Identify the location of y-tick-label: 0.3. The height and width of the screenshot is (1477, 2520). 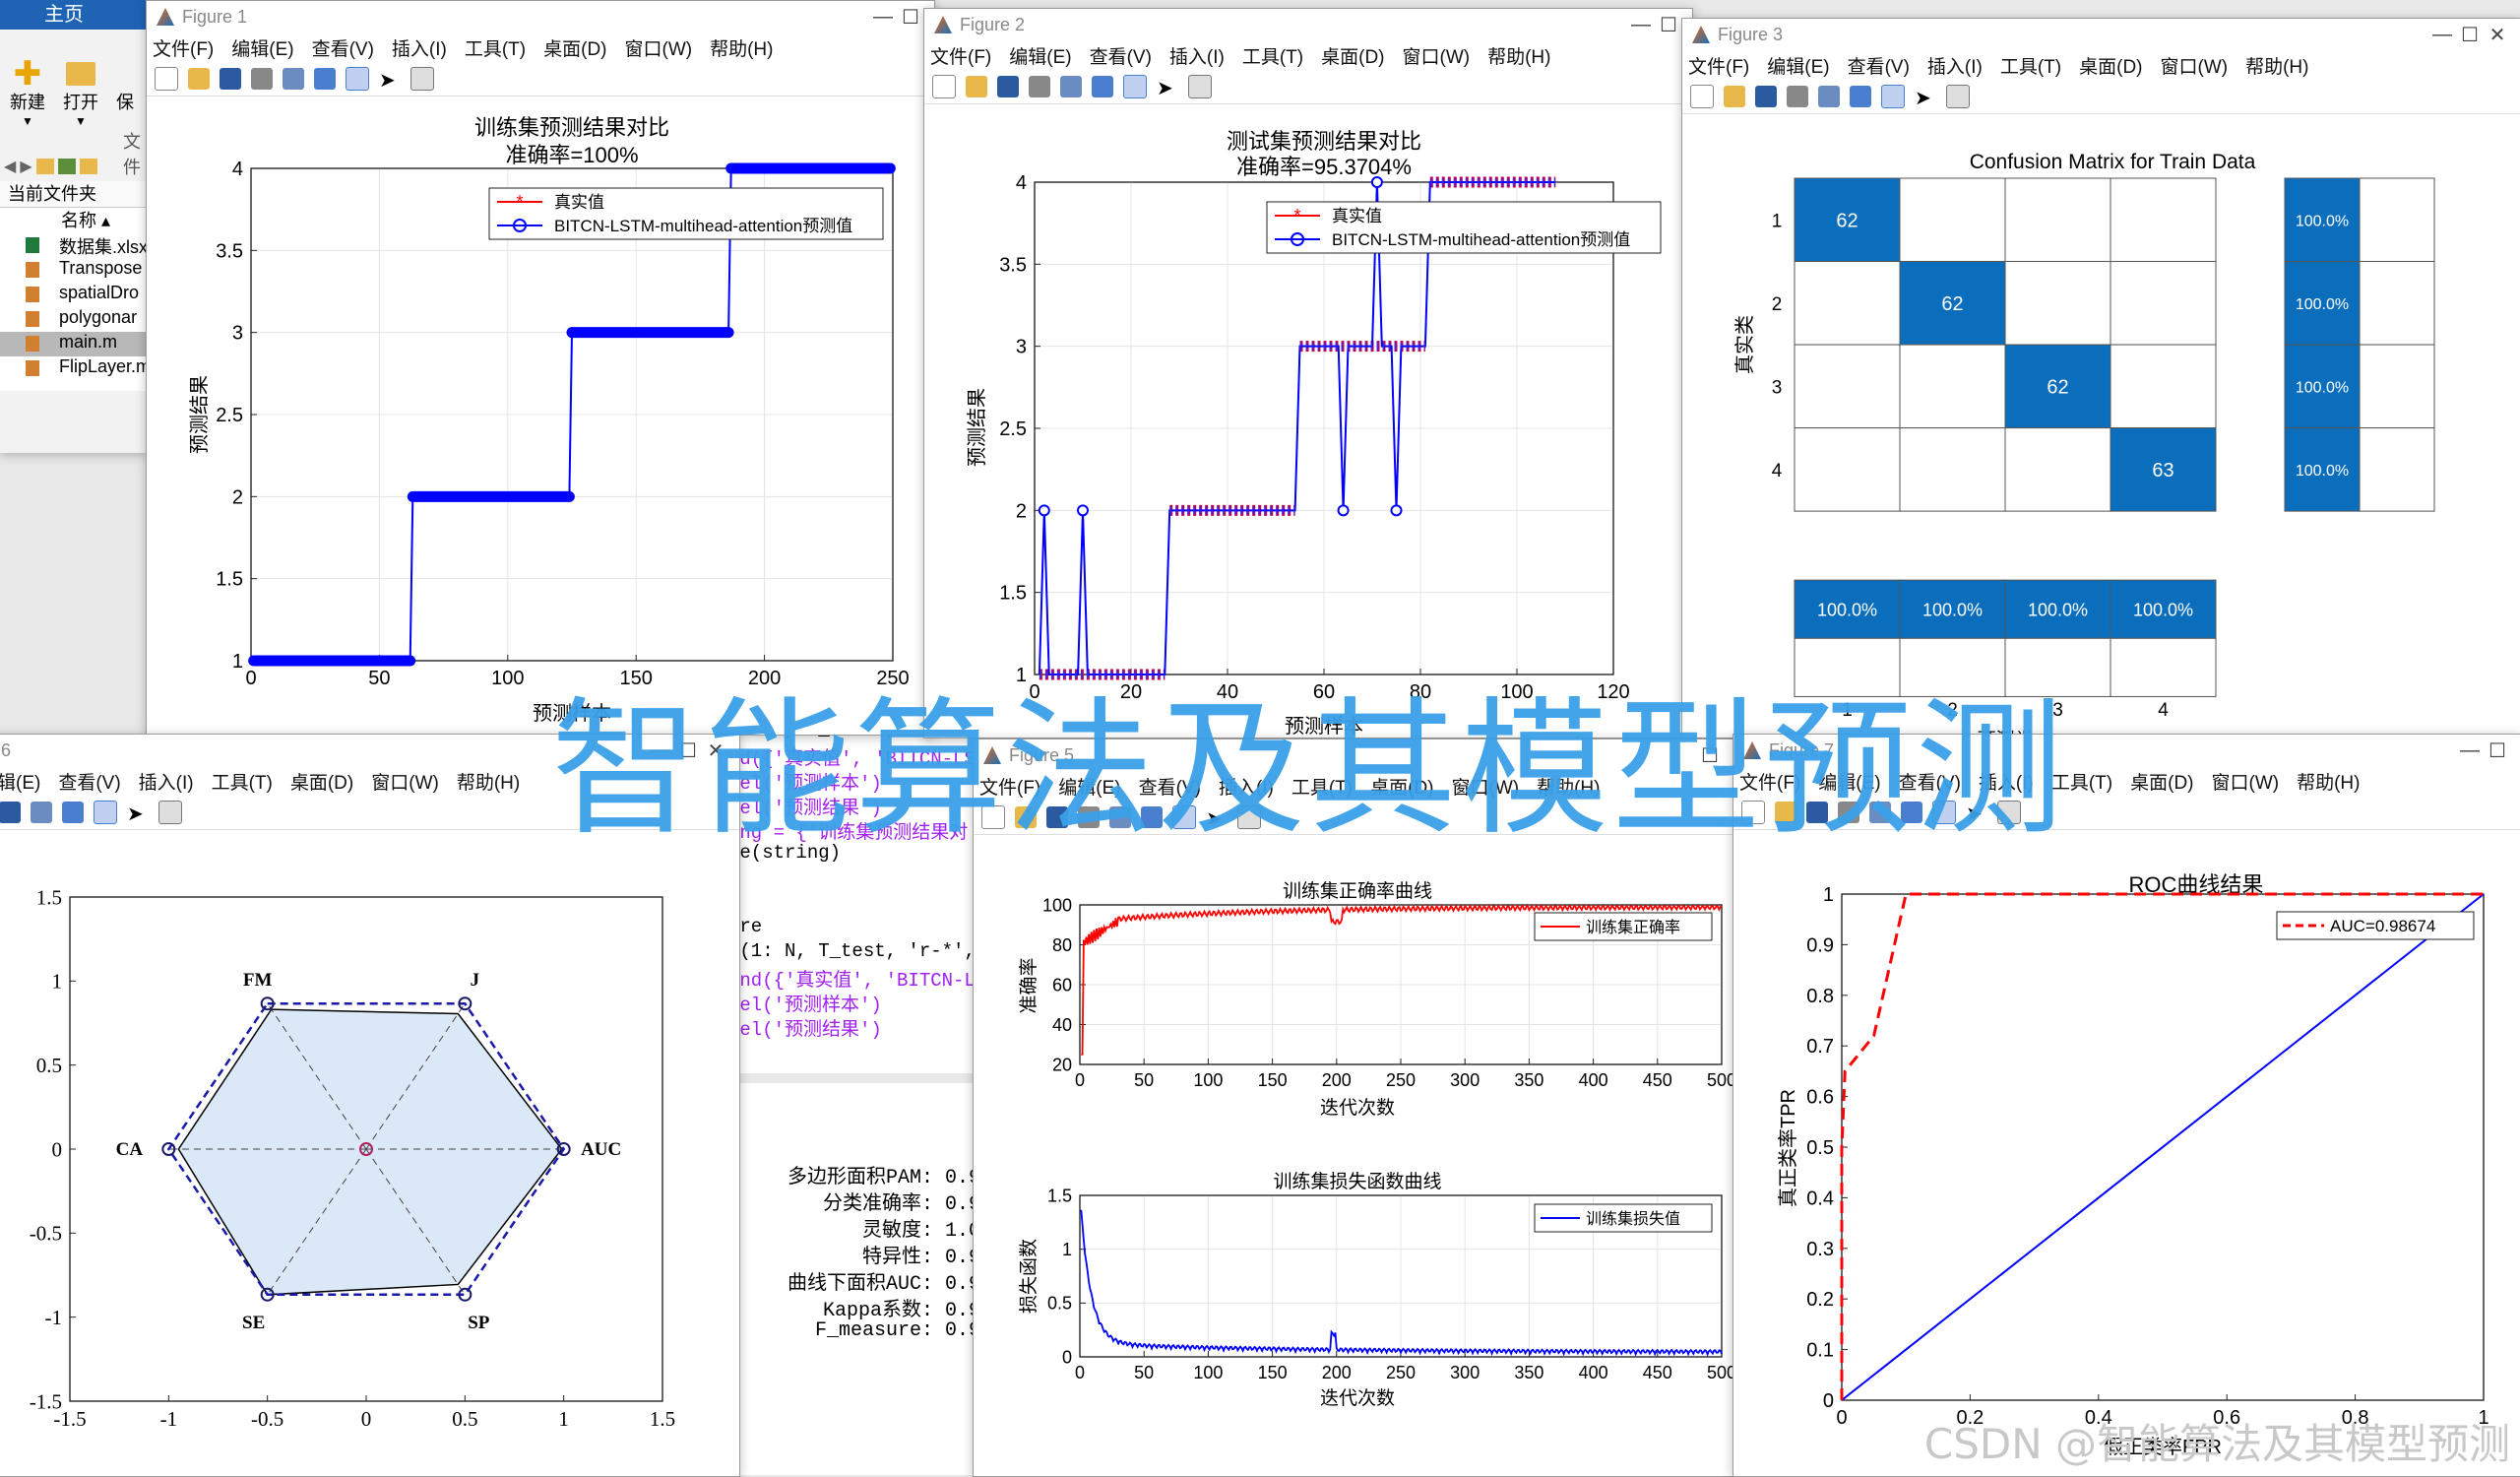
(1820, 1250).